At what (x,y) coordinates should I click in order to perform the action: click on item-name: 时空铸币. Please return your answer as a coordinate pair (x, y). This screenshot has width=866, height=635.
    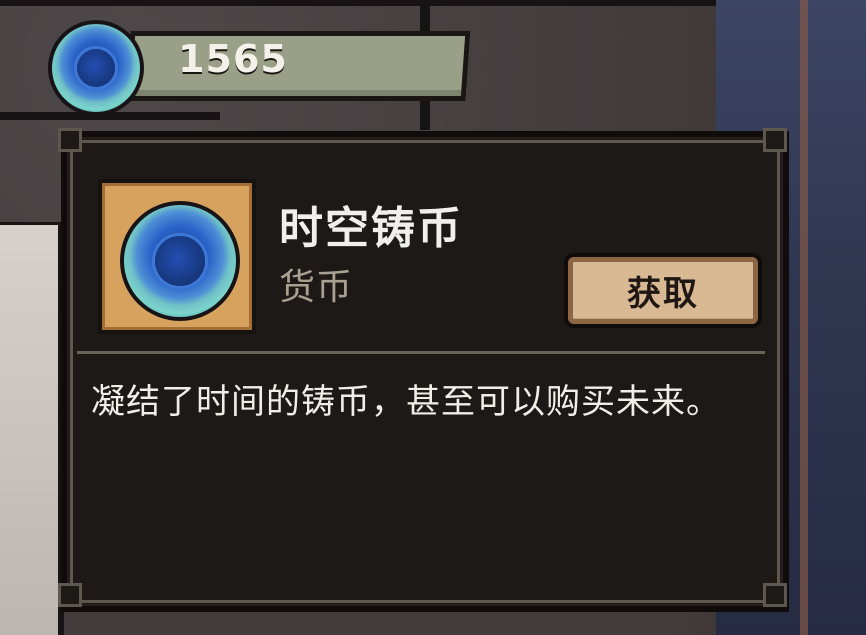
    Looking at the image, I should click on (371, 228).